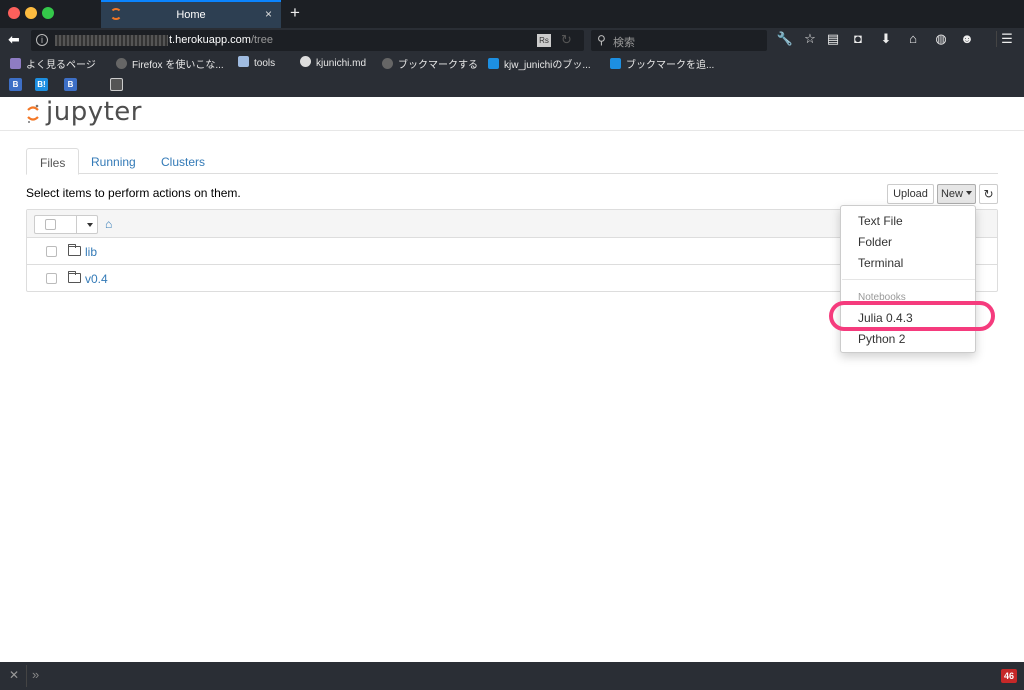  Describe the element at coordinates (810, 39) in the screenshot. I see `bookmark-star-icon: ☆` at that location.